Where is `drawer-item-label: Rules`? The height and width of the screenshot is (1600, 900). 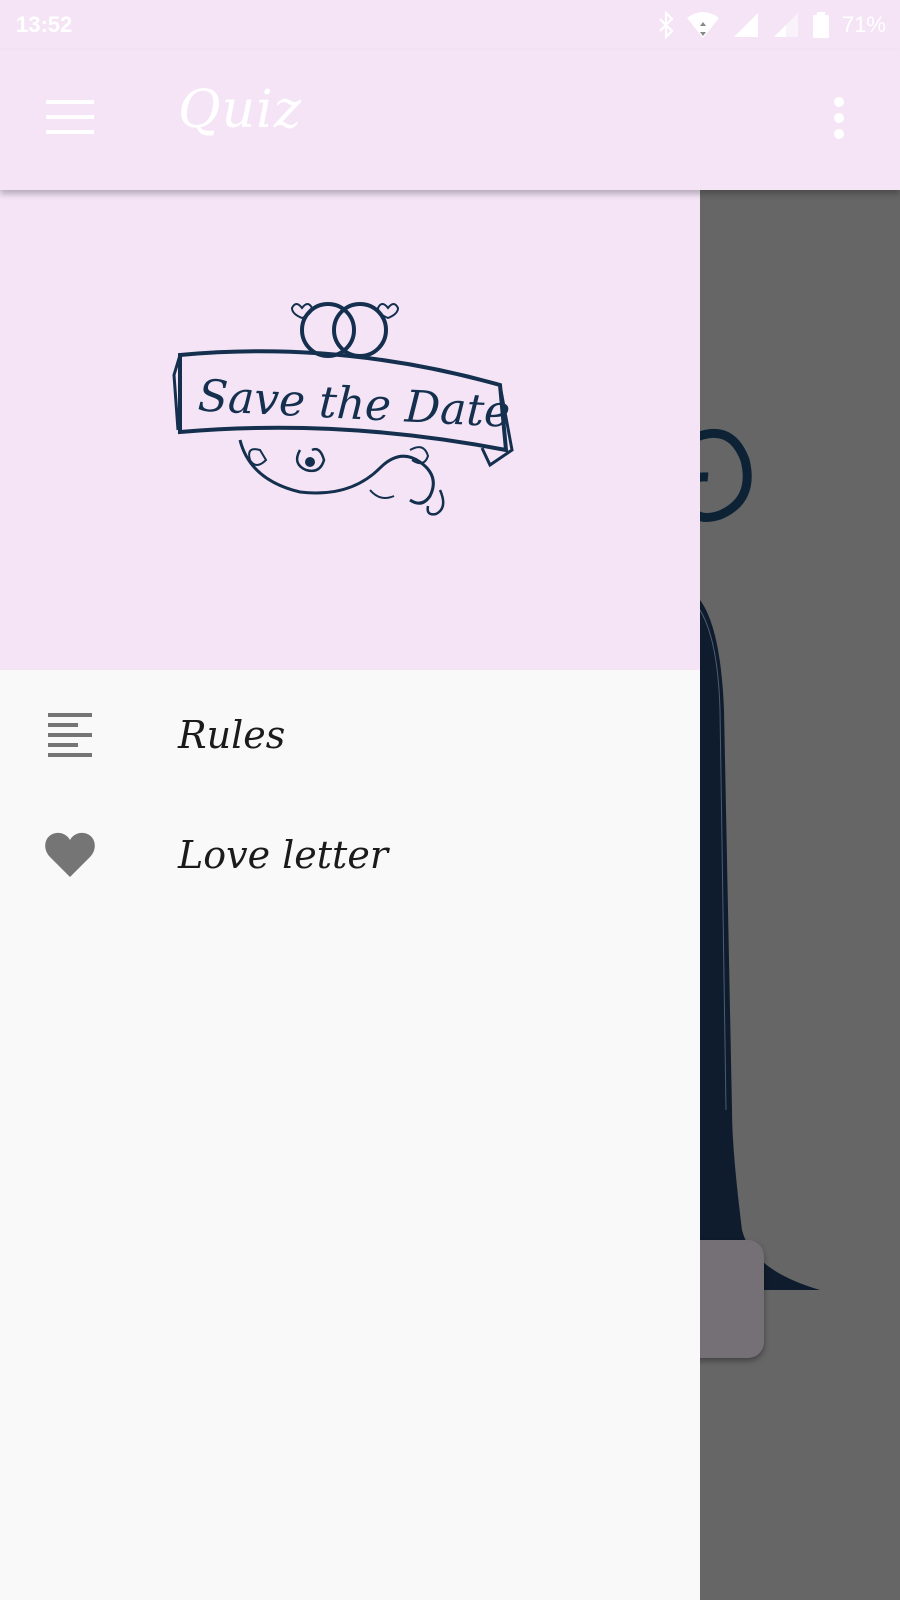 drawer-item-label: Rules is located at coordinates (232, 735).